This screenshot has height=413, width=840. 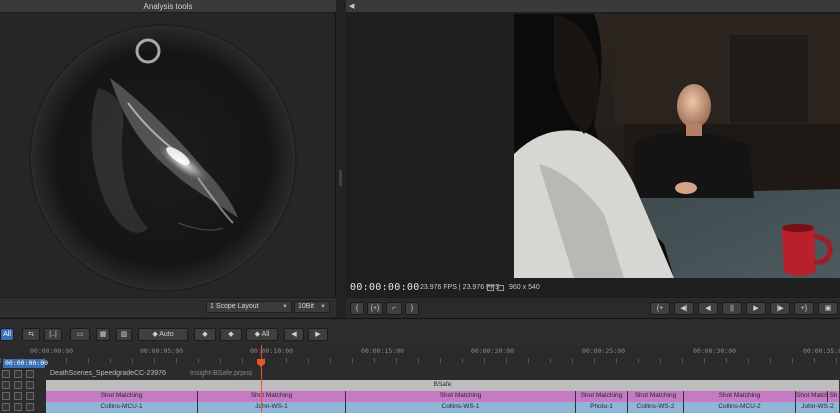 What do you see at coordinates (493, 351) in the screenshot?
I see `ruler-tick: 00:00:20:00` at bounding box center [493, 351].